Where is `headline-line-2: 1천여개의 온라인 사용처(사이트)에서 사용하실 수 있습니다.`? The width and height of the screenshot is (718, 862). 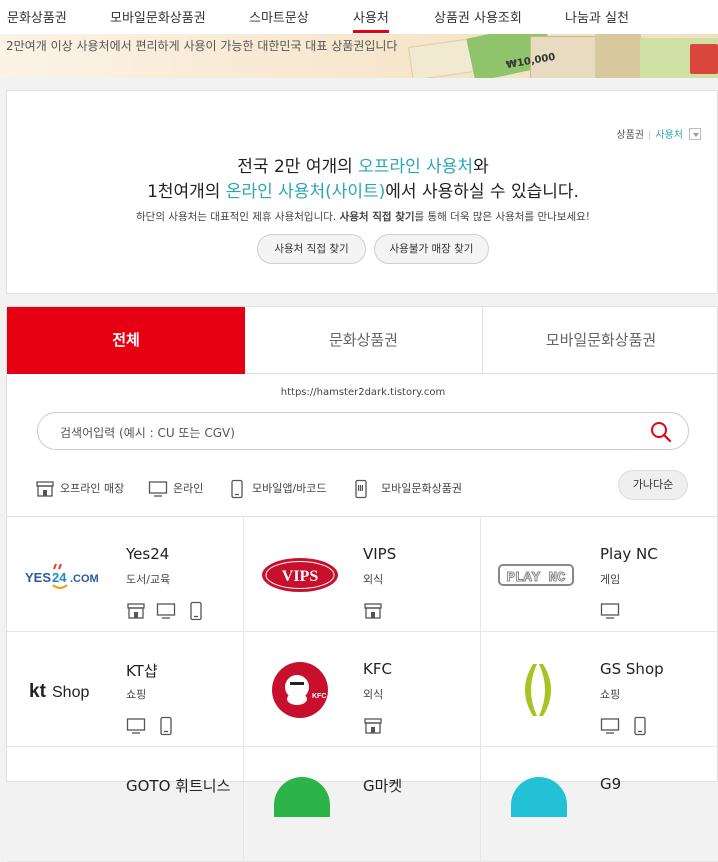 headline-line-2: 1천여개의 온라인 사용처(사이트)에서 사용하실 수 있습니다. is located at coordinates (363, 192).